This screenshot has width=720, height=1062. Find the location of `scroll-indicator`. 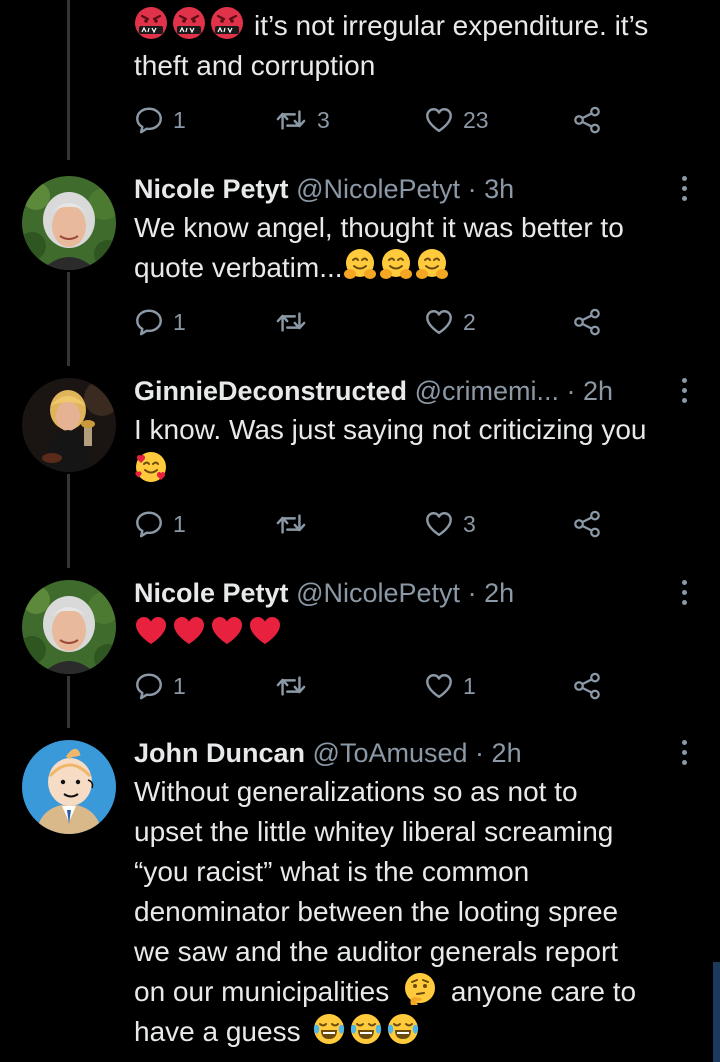

scroll-indicator is located at coordinates (716, 1012).